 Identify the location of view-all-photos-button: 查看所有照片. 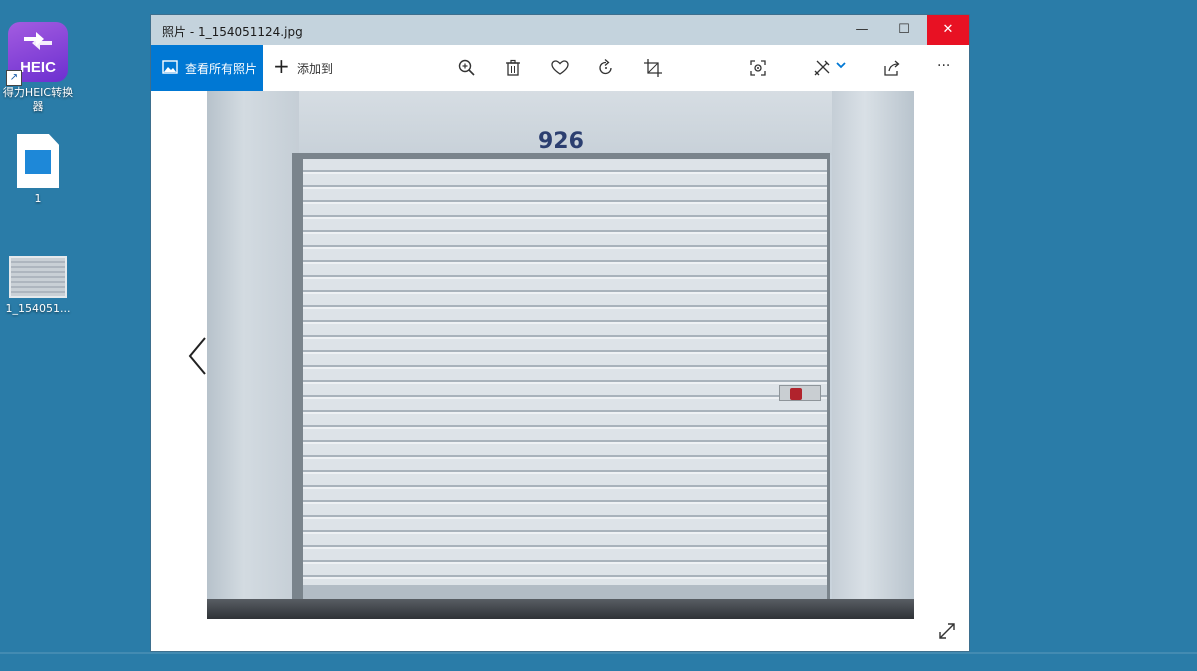
(207, 68).